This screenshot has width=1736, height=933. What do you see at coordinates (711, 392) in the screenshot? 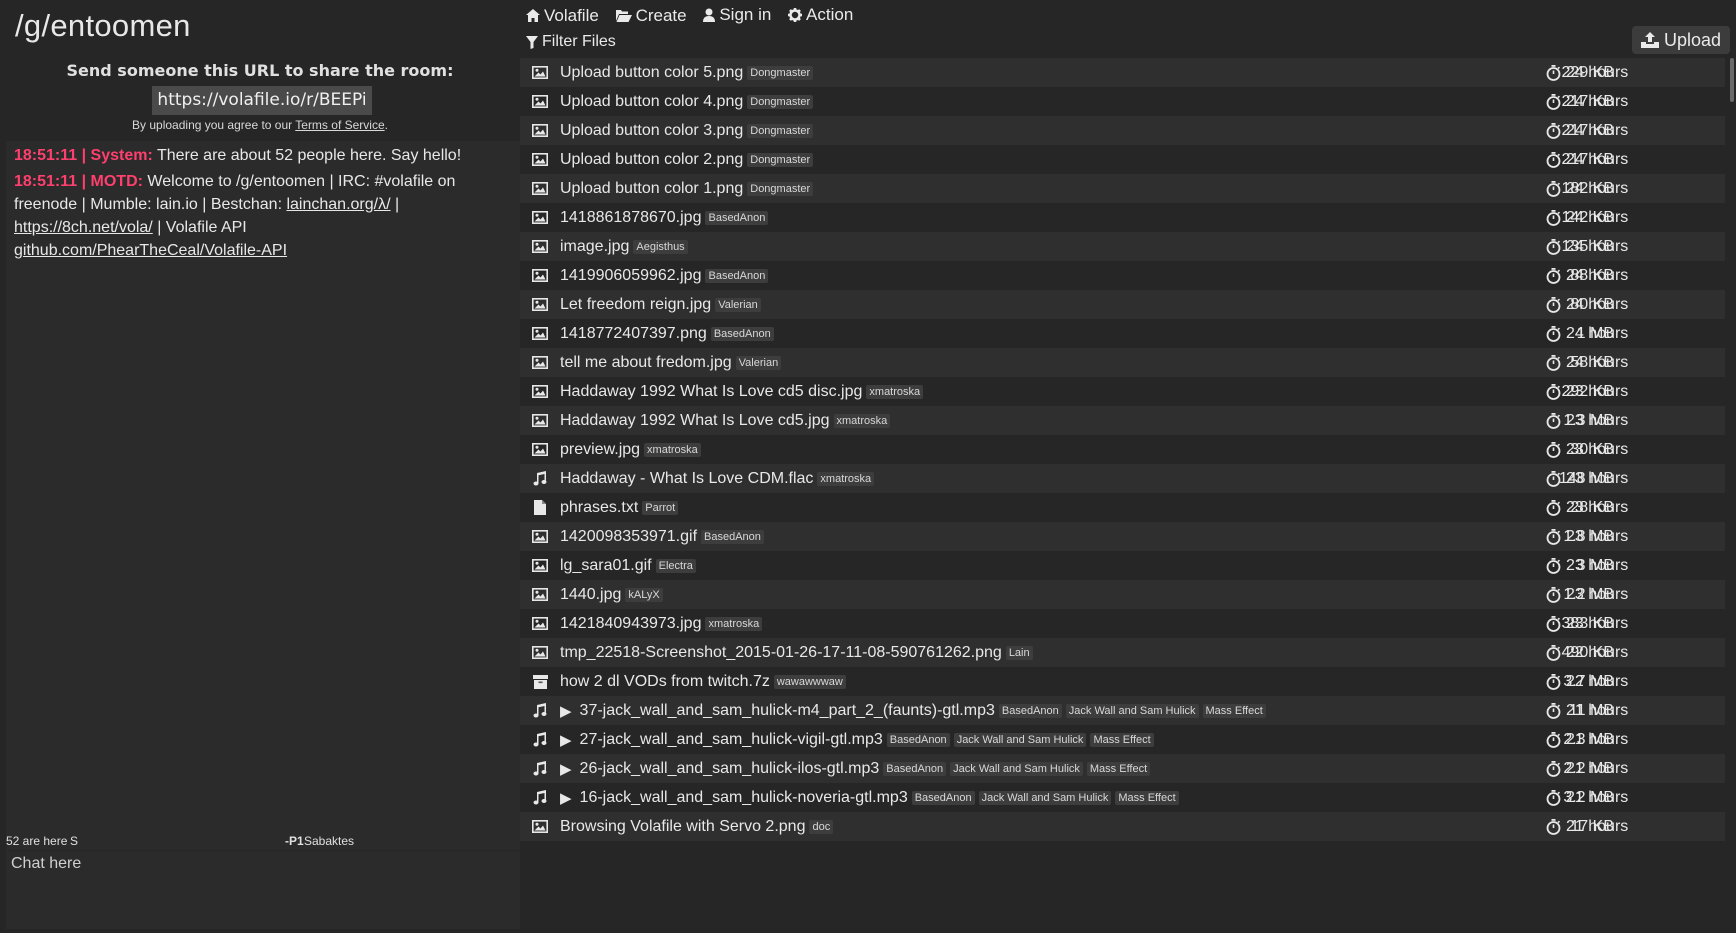
I see `file-name: Haddaway 1992 What Is Love cd5 disc.jpg` at bounding box center [711, 392].